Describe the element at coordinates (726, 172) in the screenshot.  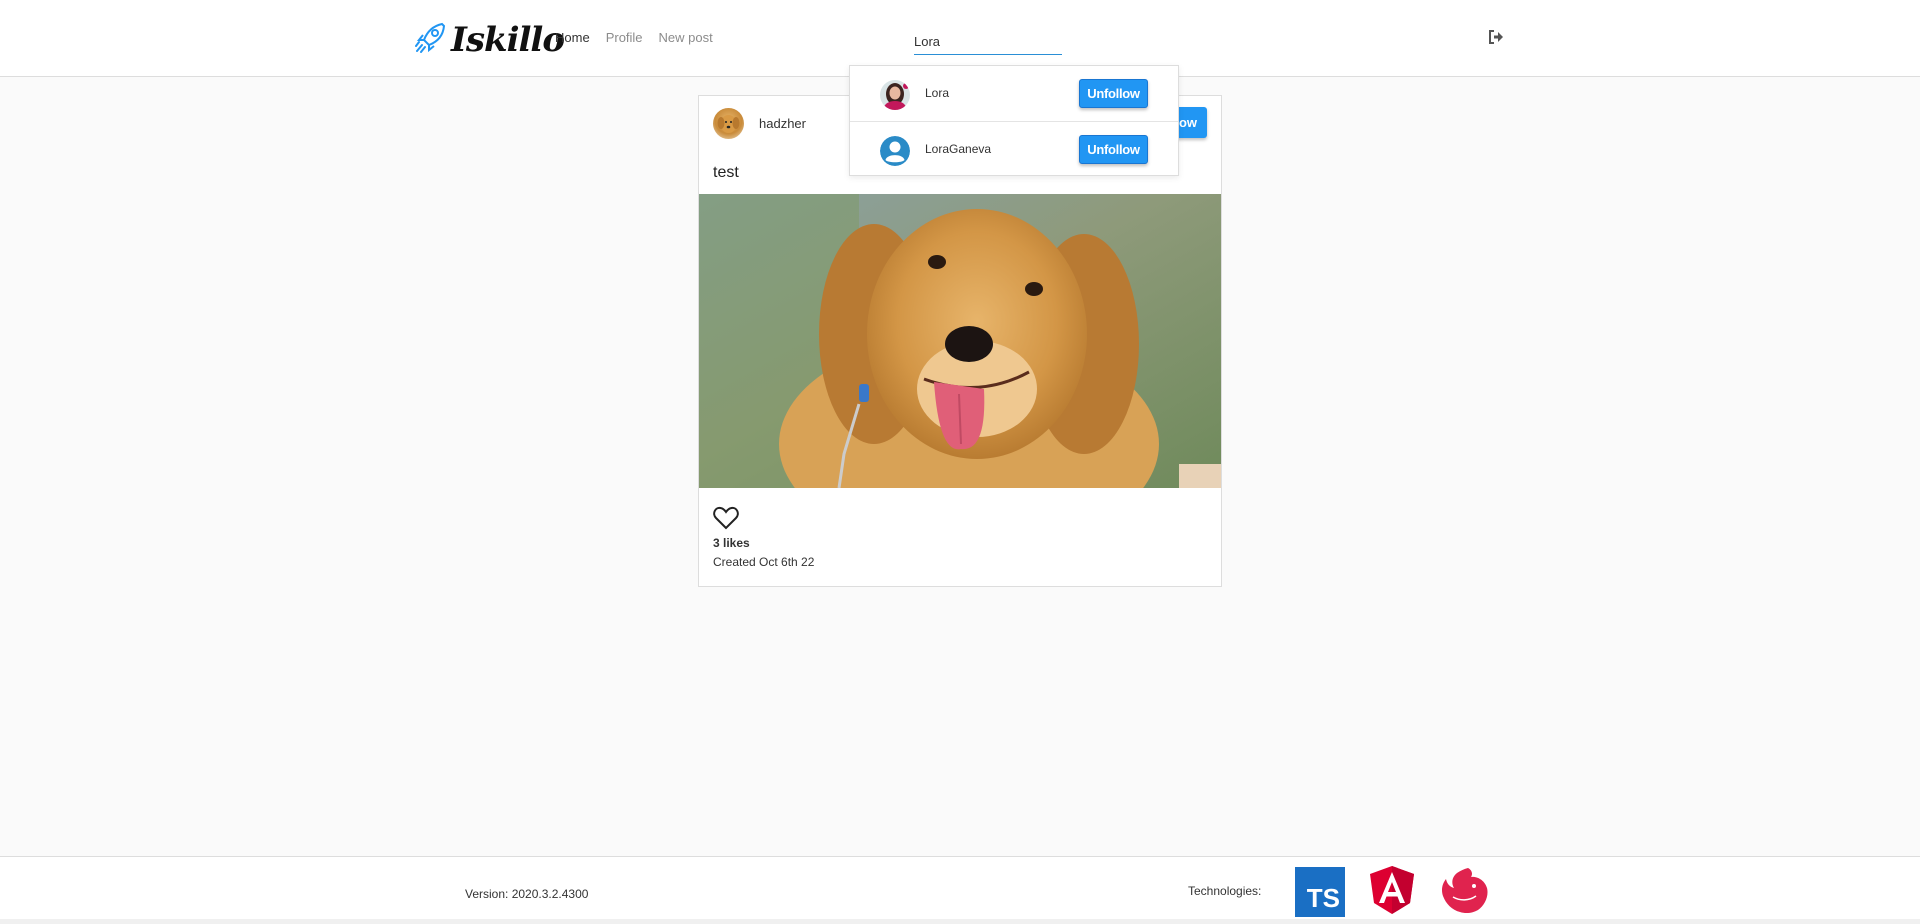
I see `post-caption: test` at that location.